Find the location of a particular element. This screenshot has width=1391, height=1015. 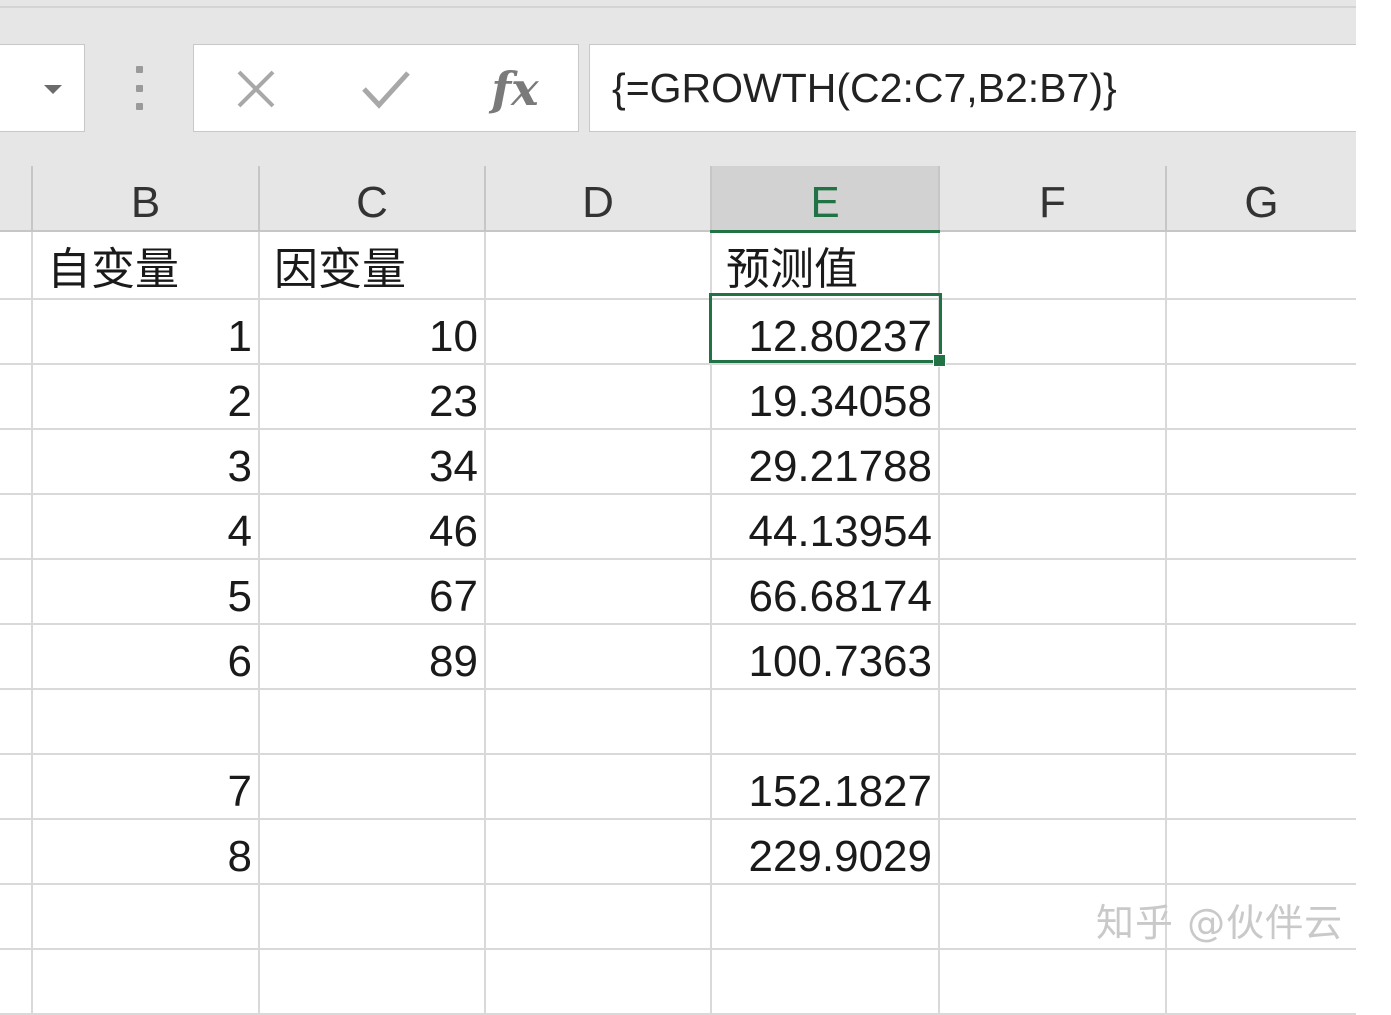

table-row: 8 229.9029 is located at coordinates (678, 851).